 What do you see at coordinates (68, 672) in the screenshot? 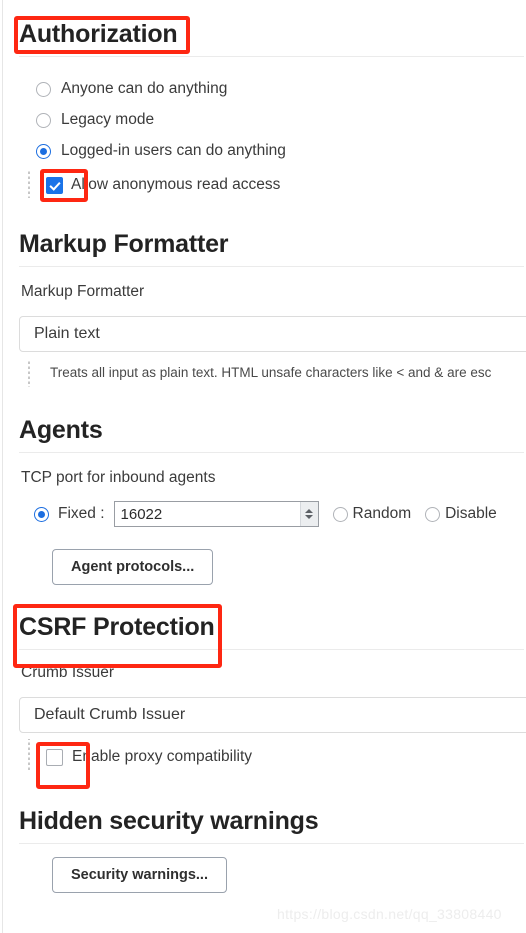
I see `crumb-issuer-field-label: Crumb Issuer` at bounding box center [68, 672].